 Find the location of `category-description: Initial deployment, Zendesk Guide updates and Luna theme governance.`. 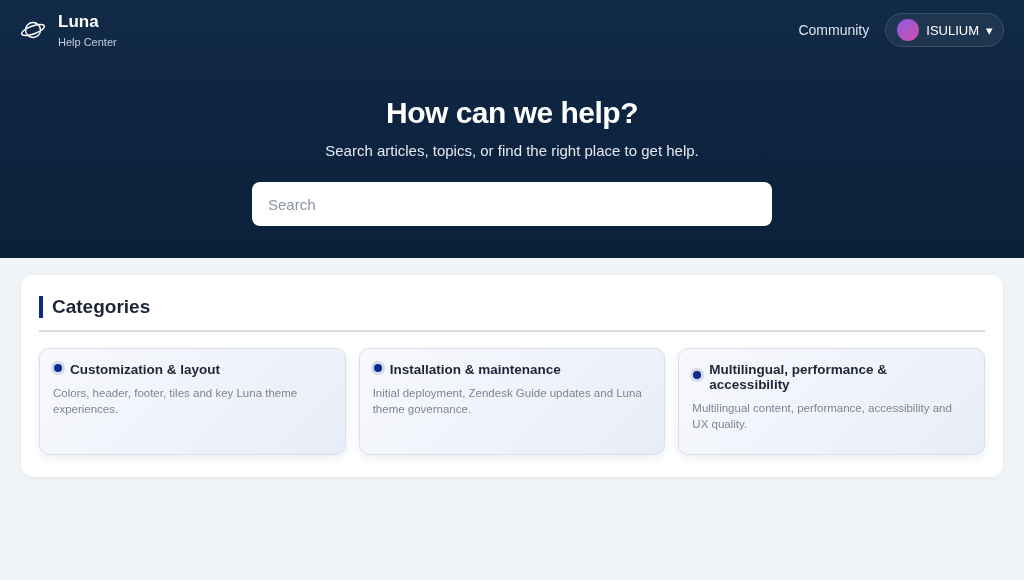

category-description: Initial deployment, Zendesk Guide updates and Luna theme governance. is located at coordinates (507, 401).